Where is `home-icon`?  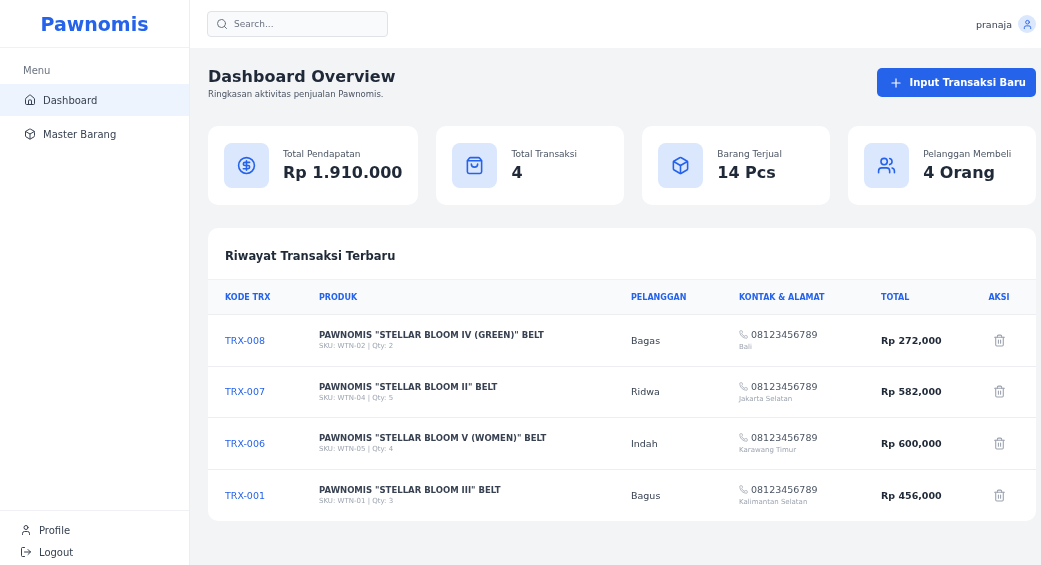 home-icon is located at coordinates (30, 100).